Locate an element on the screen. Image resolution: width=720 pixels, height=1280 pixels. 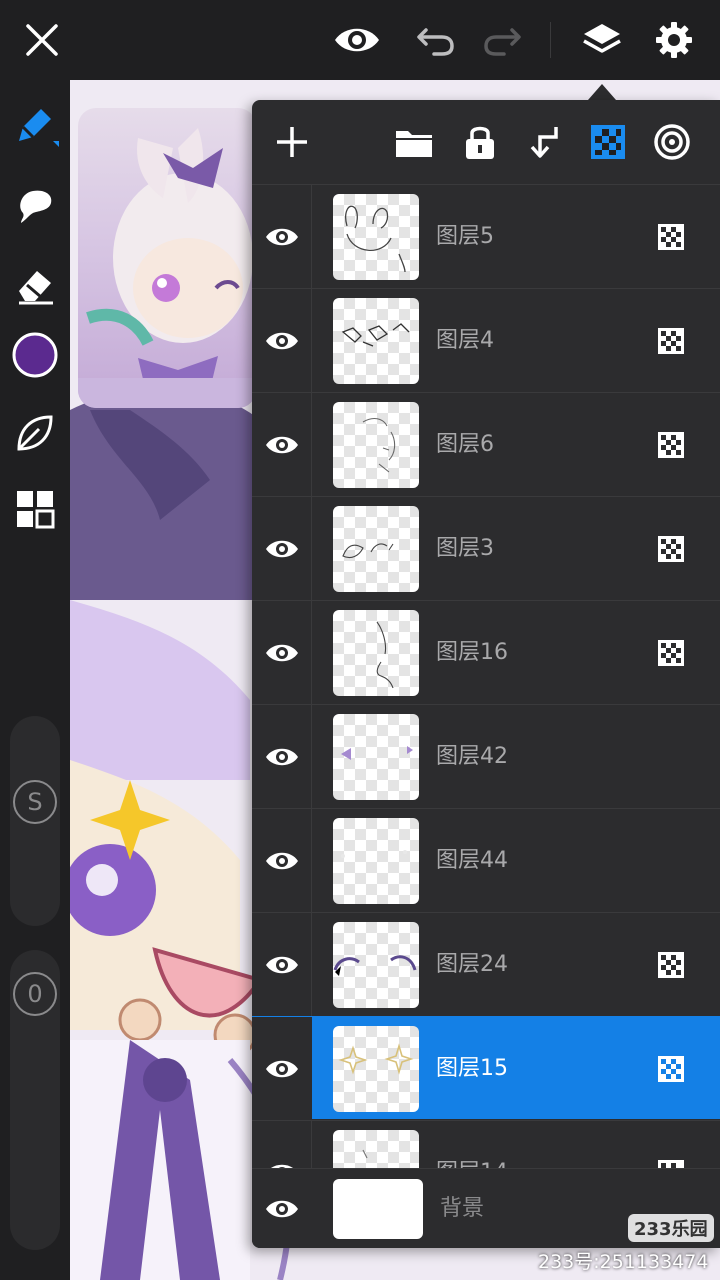
layers-toolbar is located at coordinates (486, 142).